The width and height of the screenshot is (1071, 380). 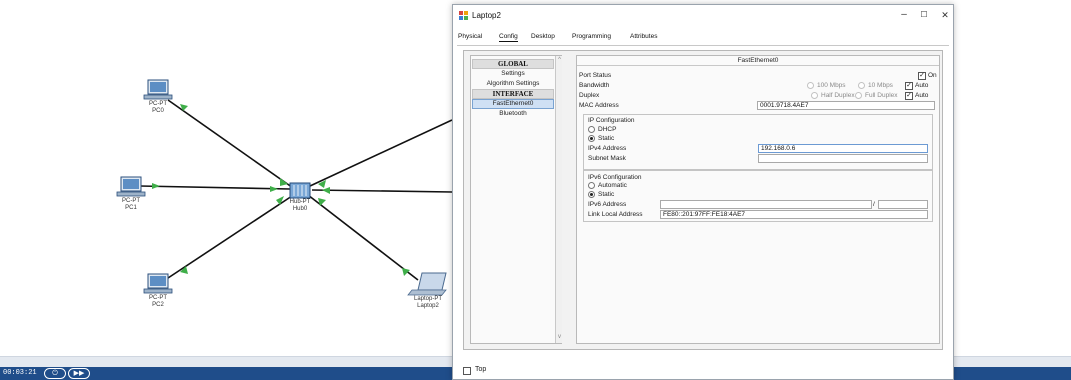 What do you see at coordinates (881, 95) in the screenshot?
I see `duplex-full-label: Full Duplex` at bounding box center [881, 95].